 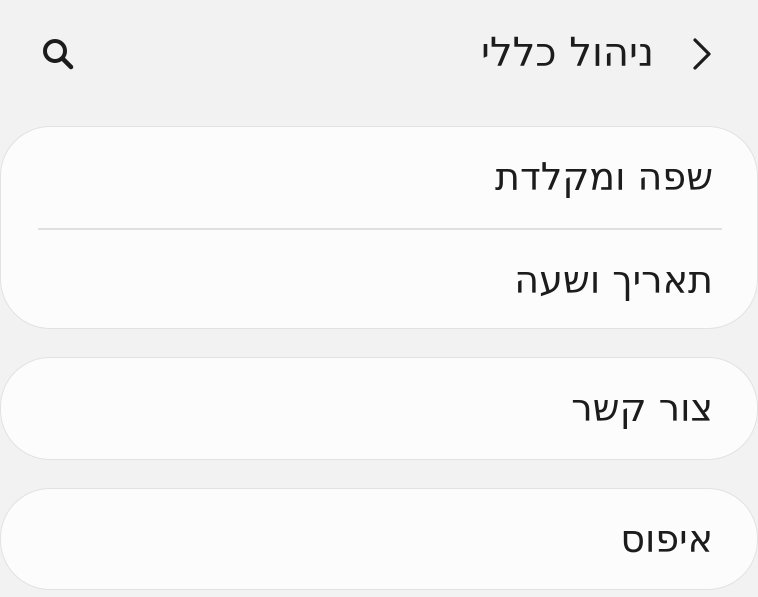 What do you see at coordinates (567, 53) in the screenshot?
I see `page-title: ניהול כללי` at bounding box center [567, 53].